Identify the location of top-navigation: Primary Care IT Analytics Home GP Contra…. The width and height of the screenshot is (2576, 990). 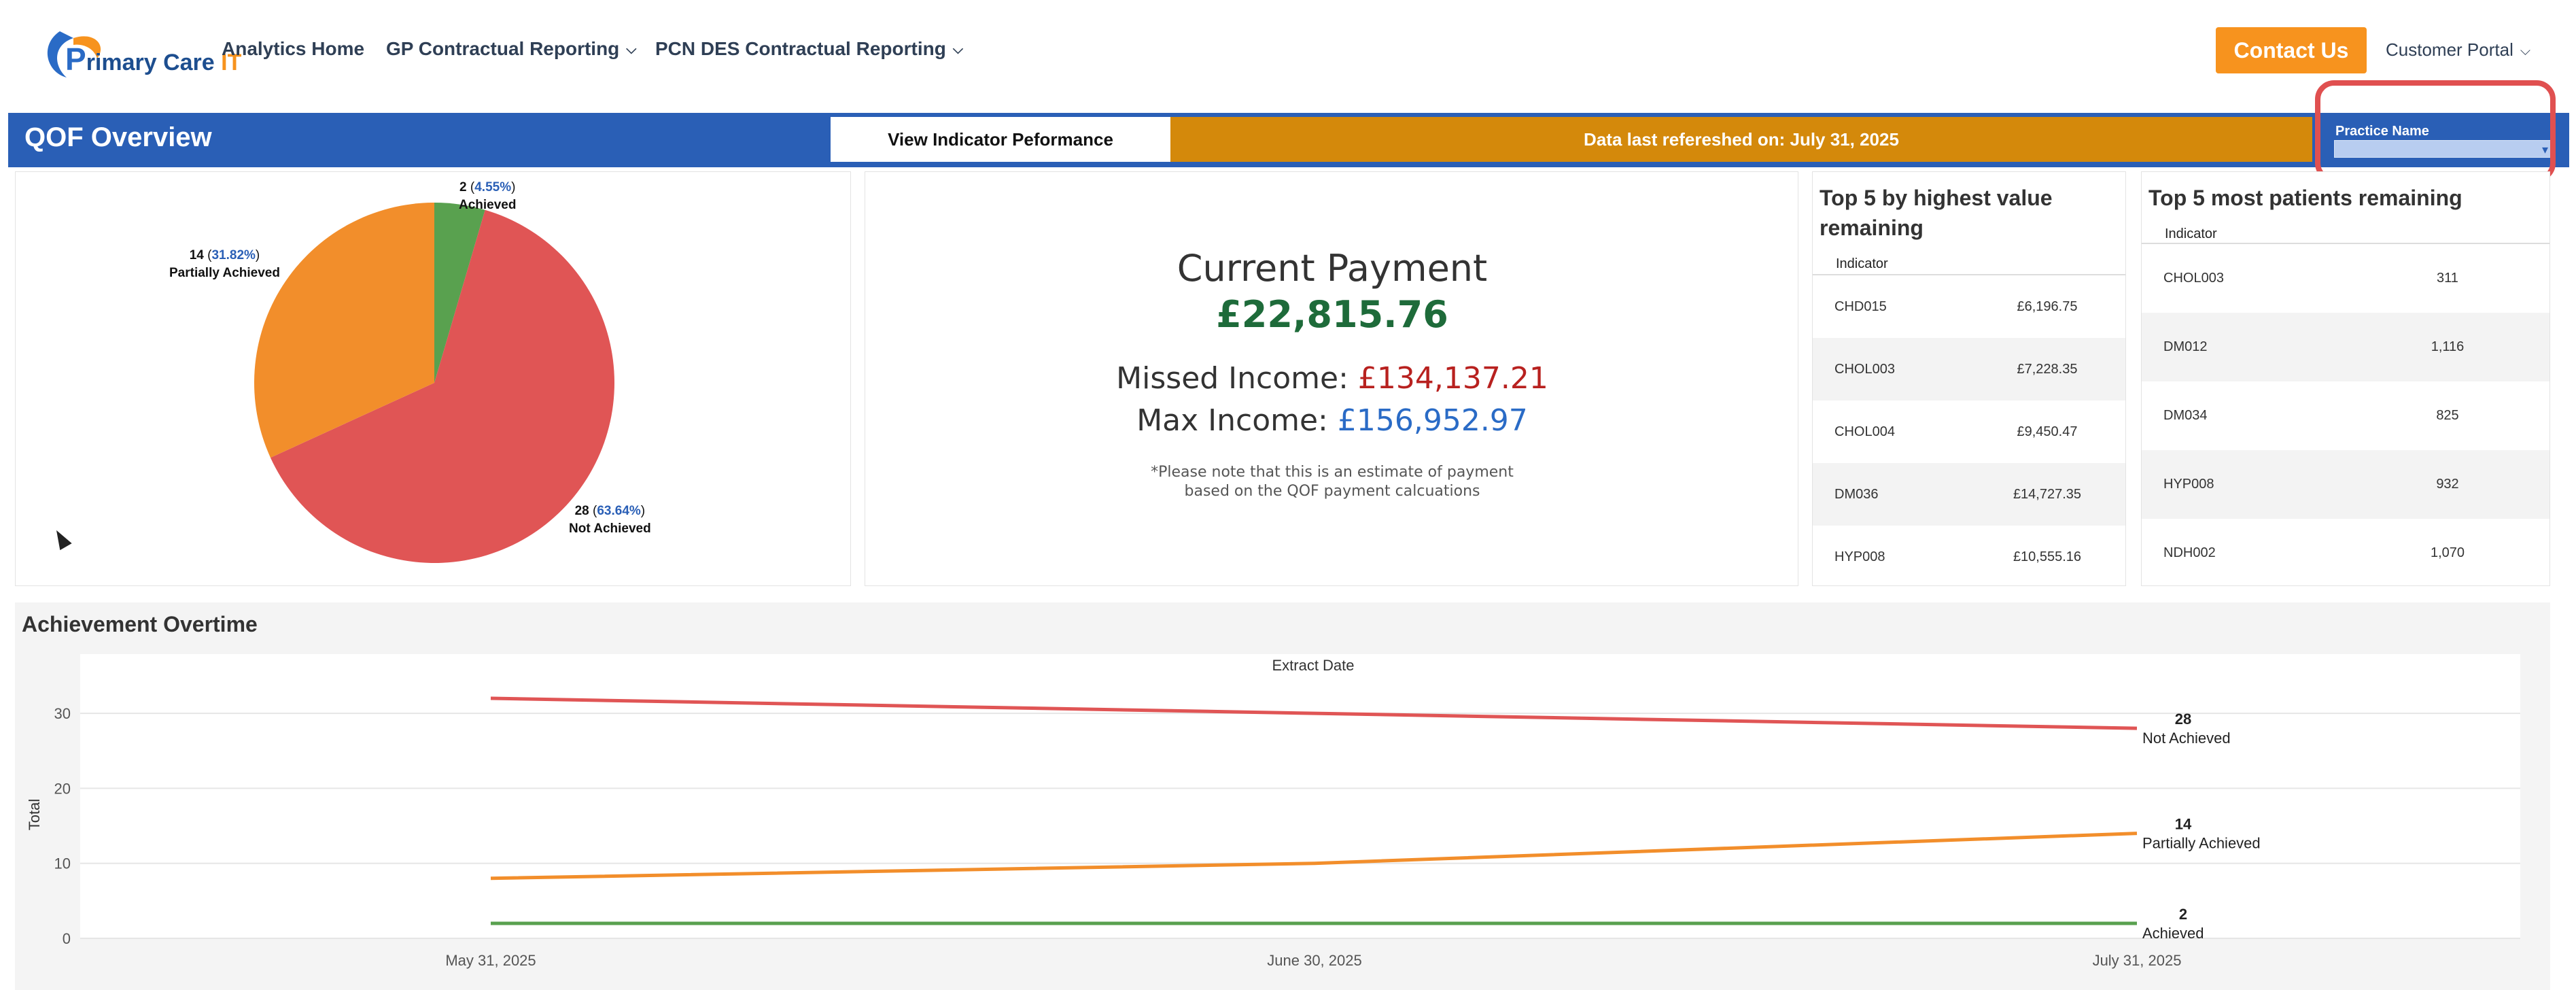
(1288, 54).